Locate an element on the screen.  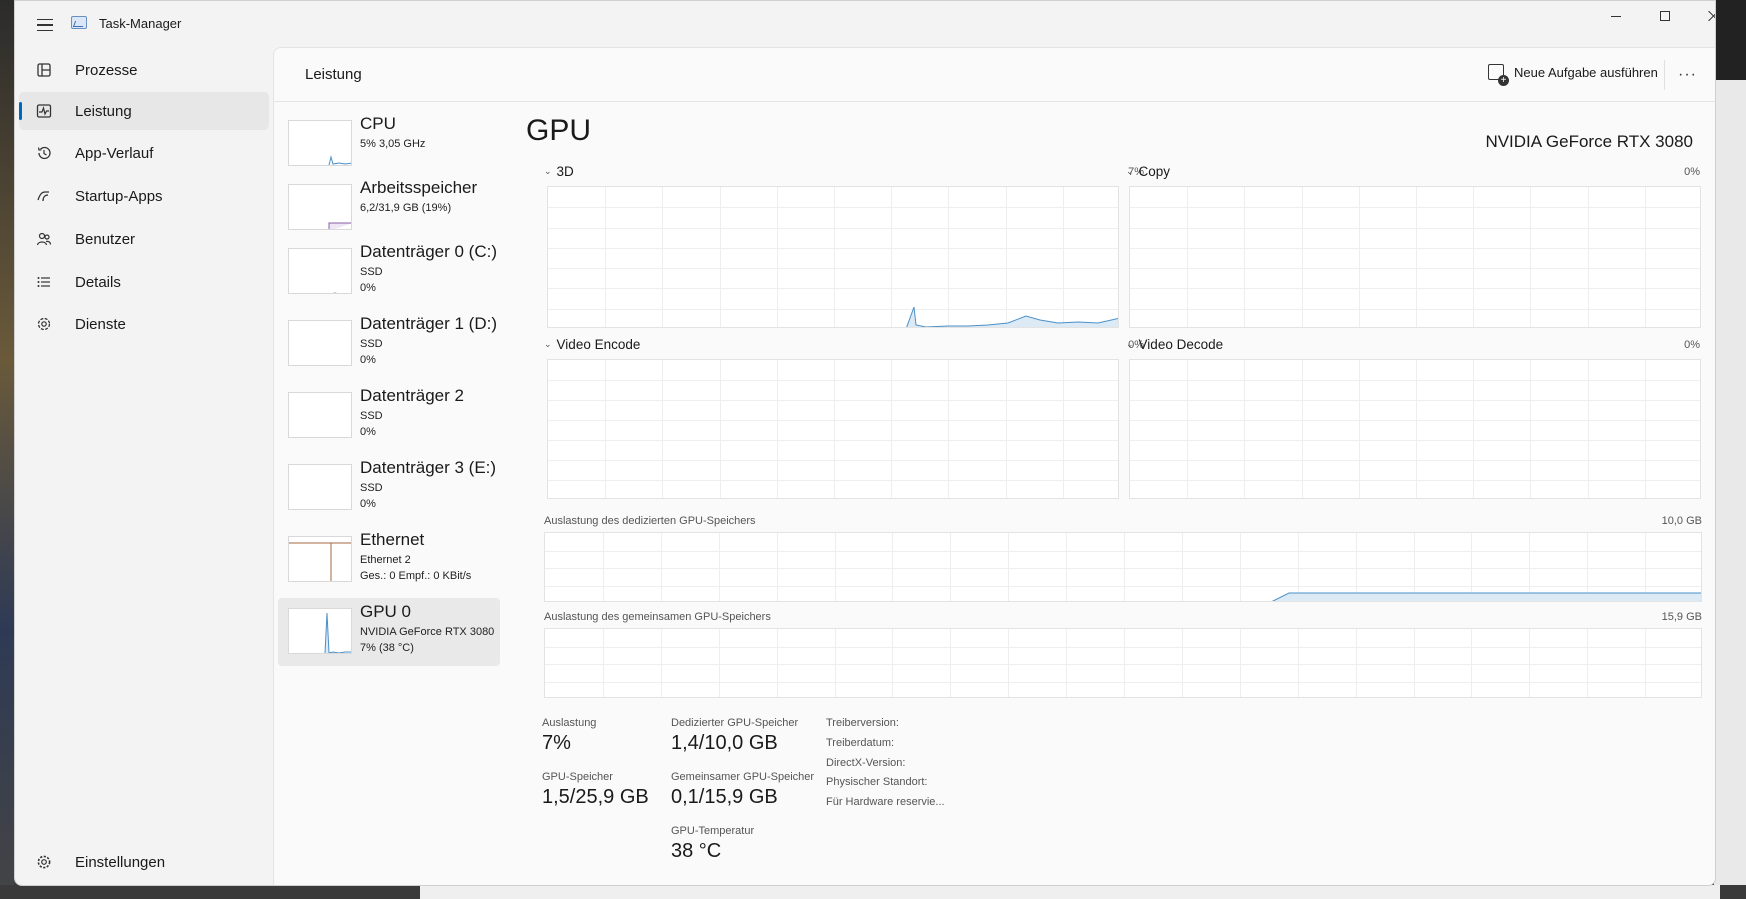
page-title: Leistung is located at coordinates (333, 74).